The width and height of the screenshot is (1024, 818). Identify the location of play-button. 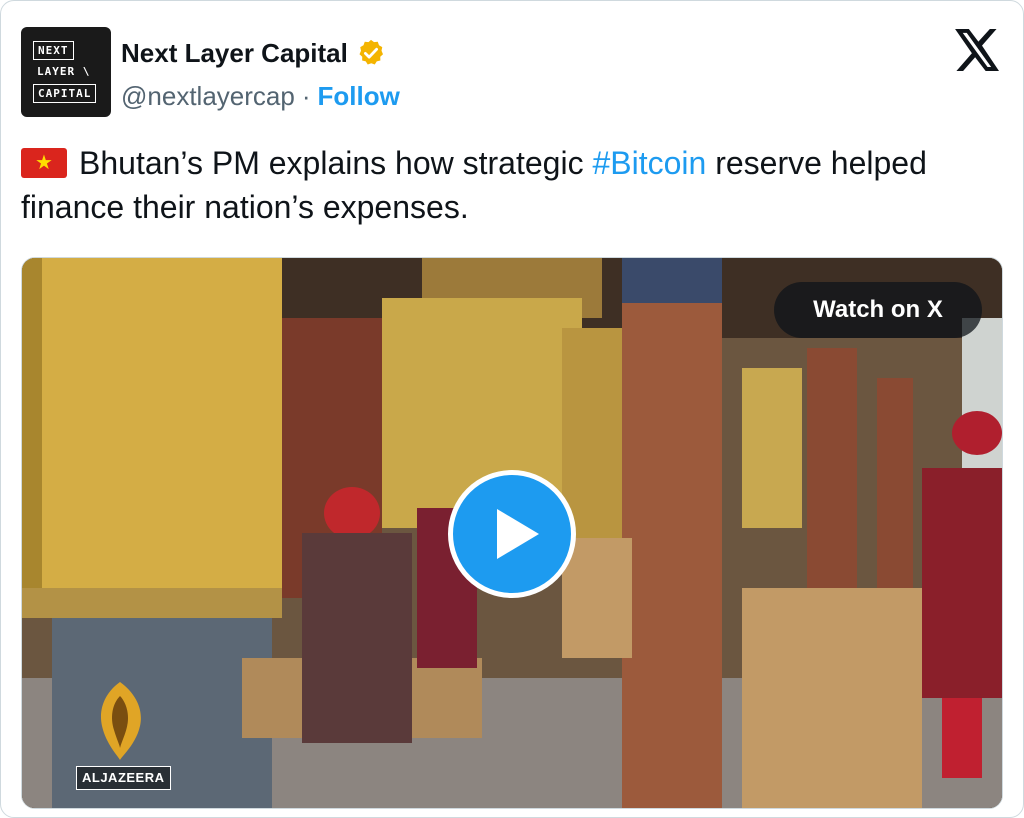
(512, 534).